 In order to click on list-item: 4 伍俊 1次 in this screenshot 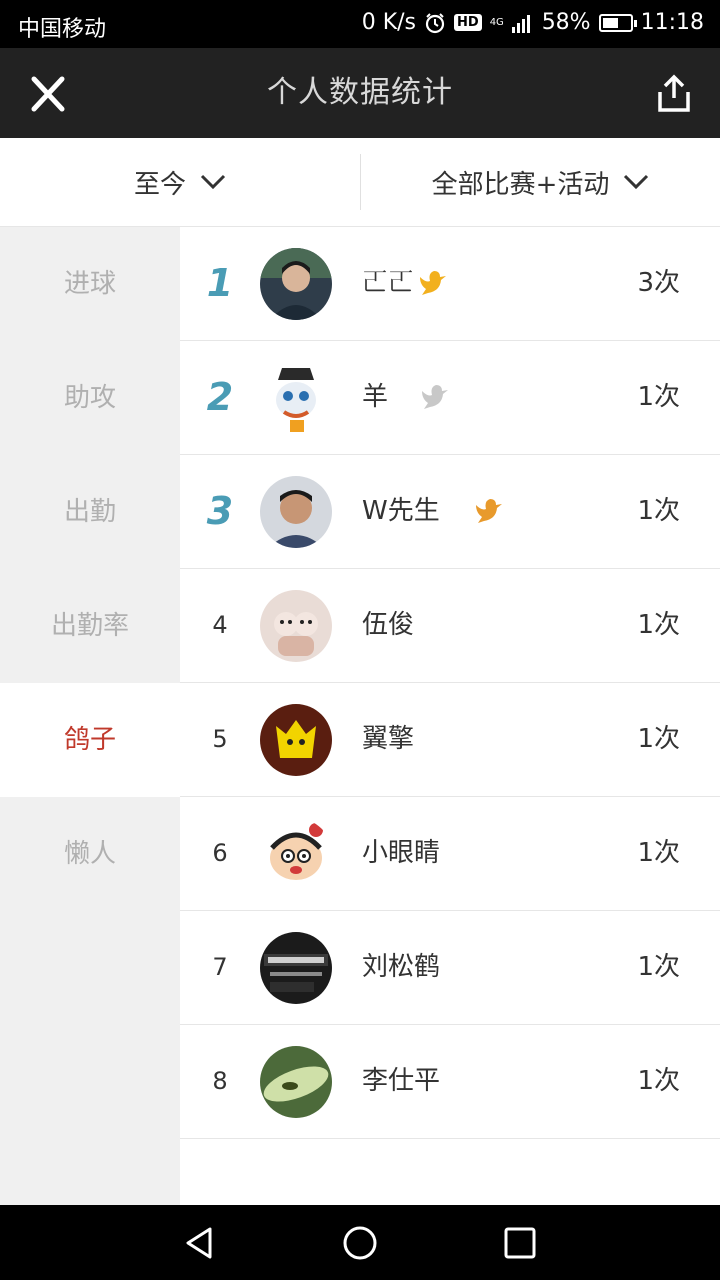, I will do `click(450, 626)`.